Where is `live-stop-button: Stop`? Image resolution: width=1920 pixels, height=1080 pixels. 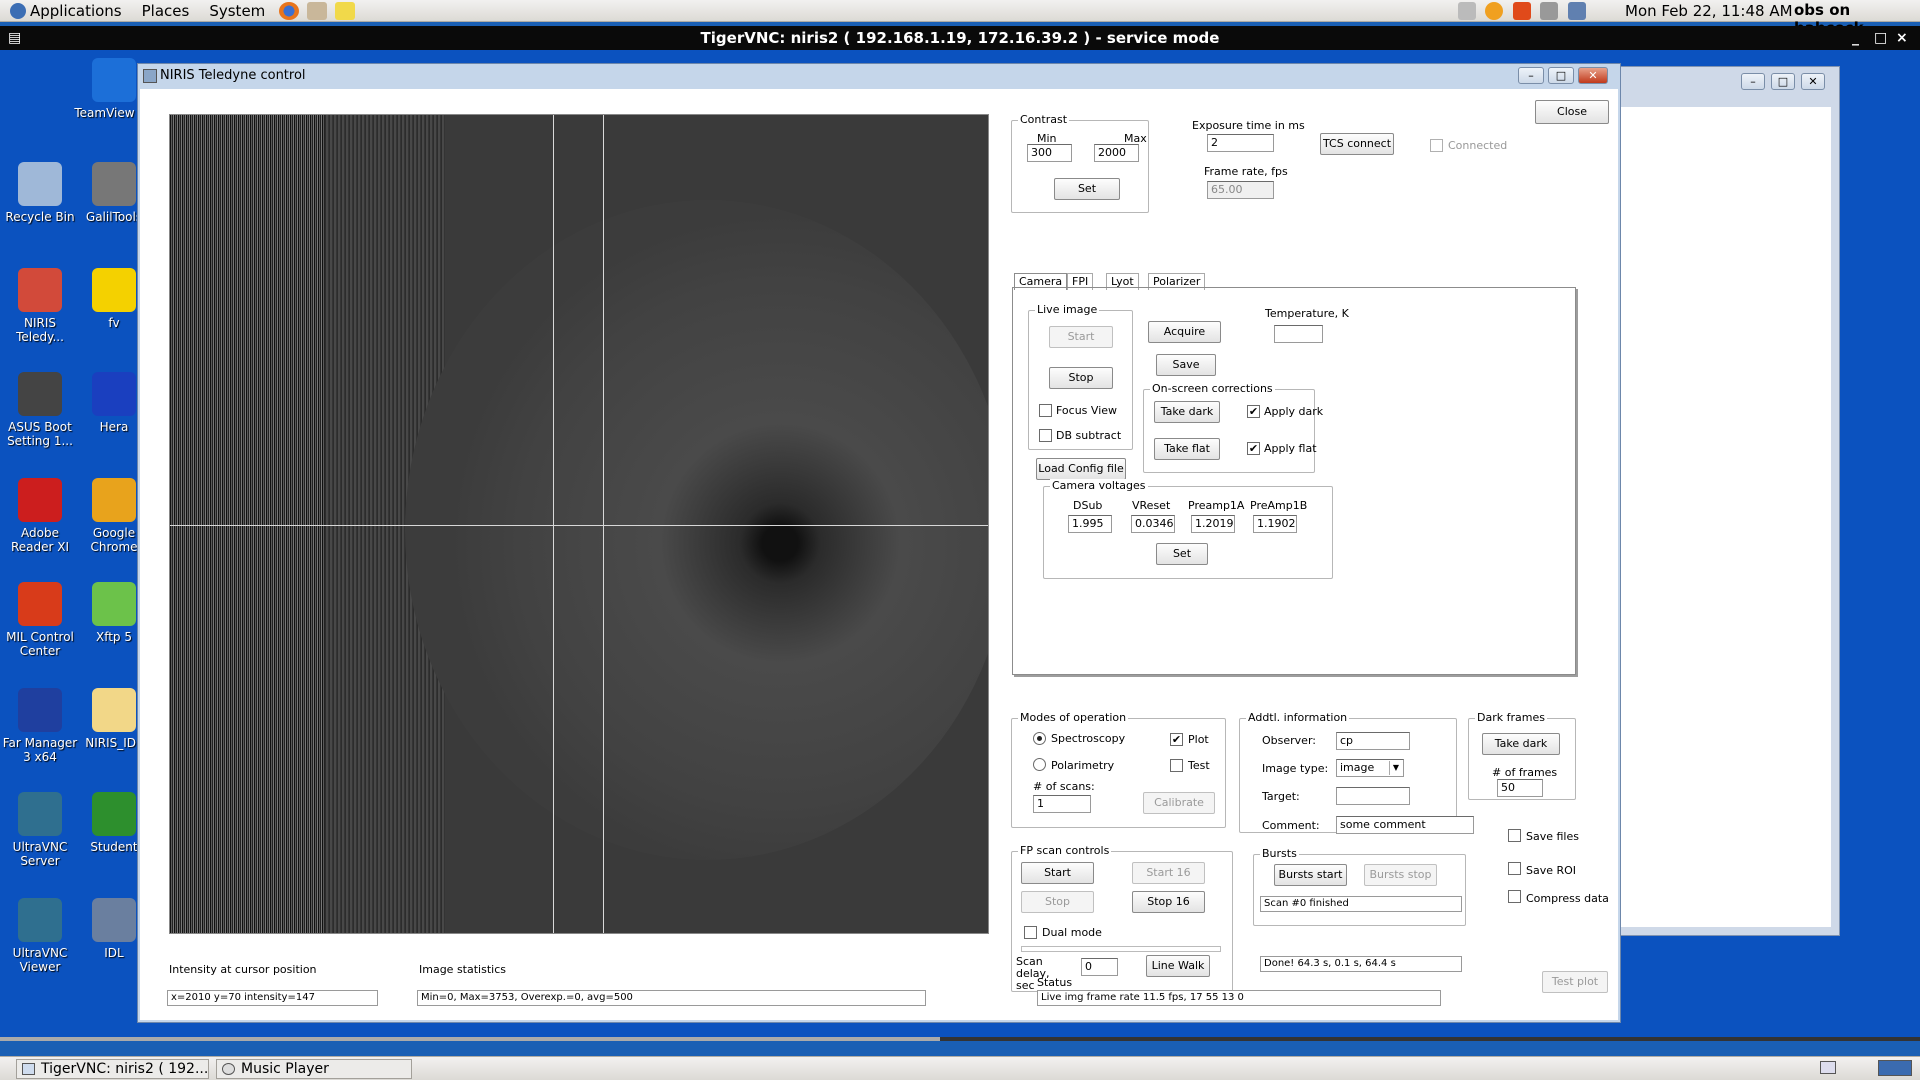
live-stop-button: Stop is located at coordinates (1081, 378).